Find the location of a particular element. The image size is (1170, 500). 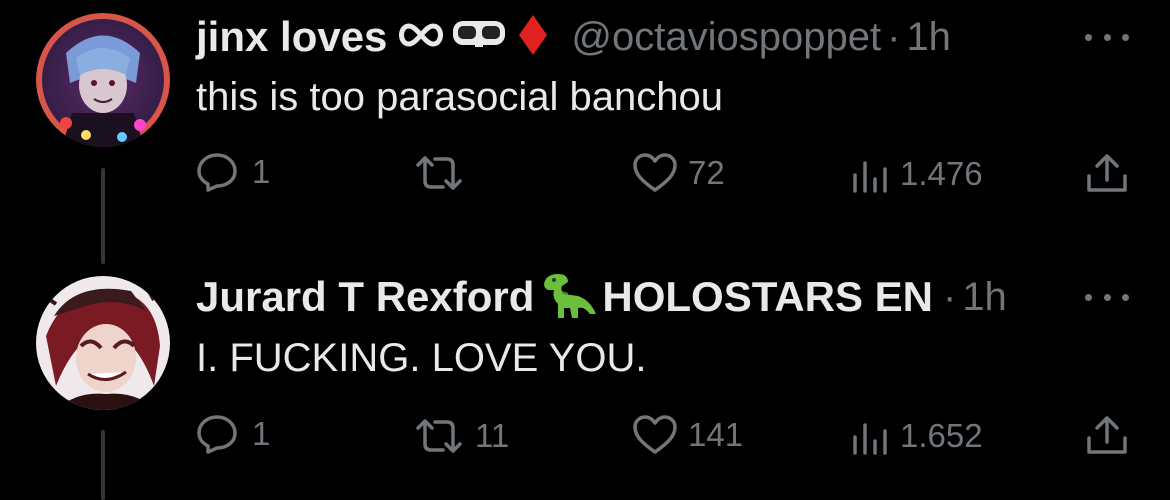

view-count: 1.476 is located at coordinates (941, 173).